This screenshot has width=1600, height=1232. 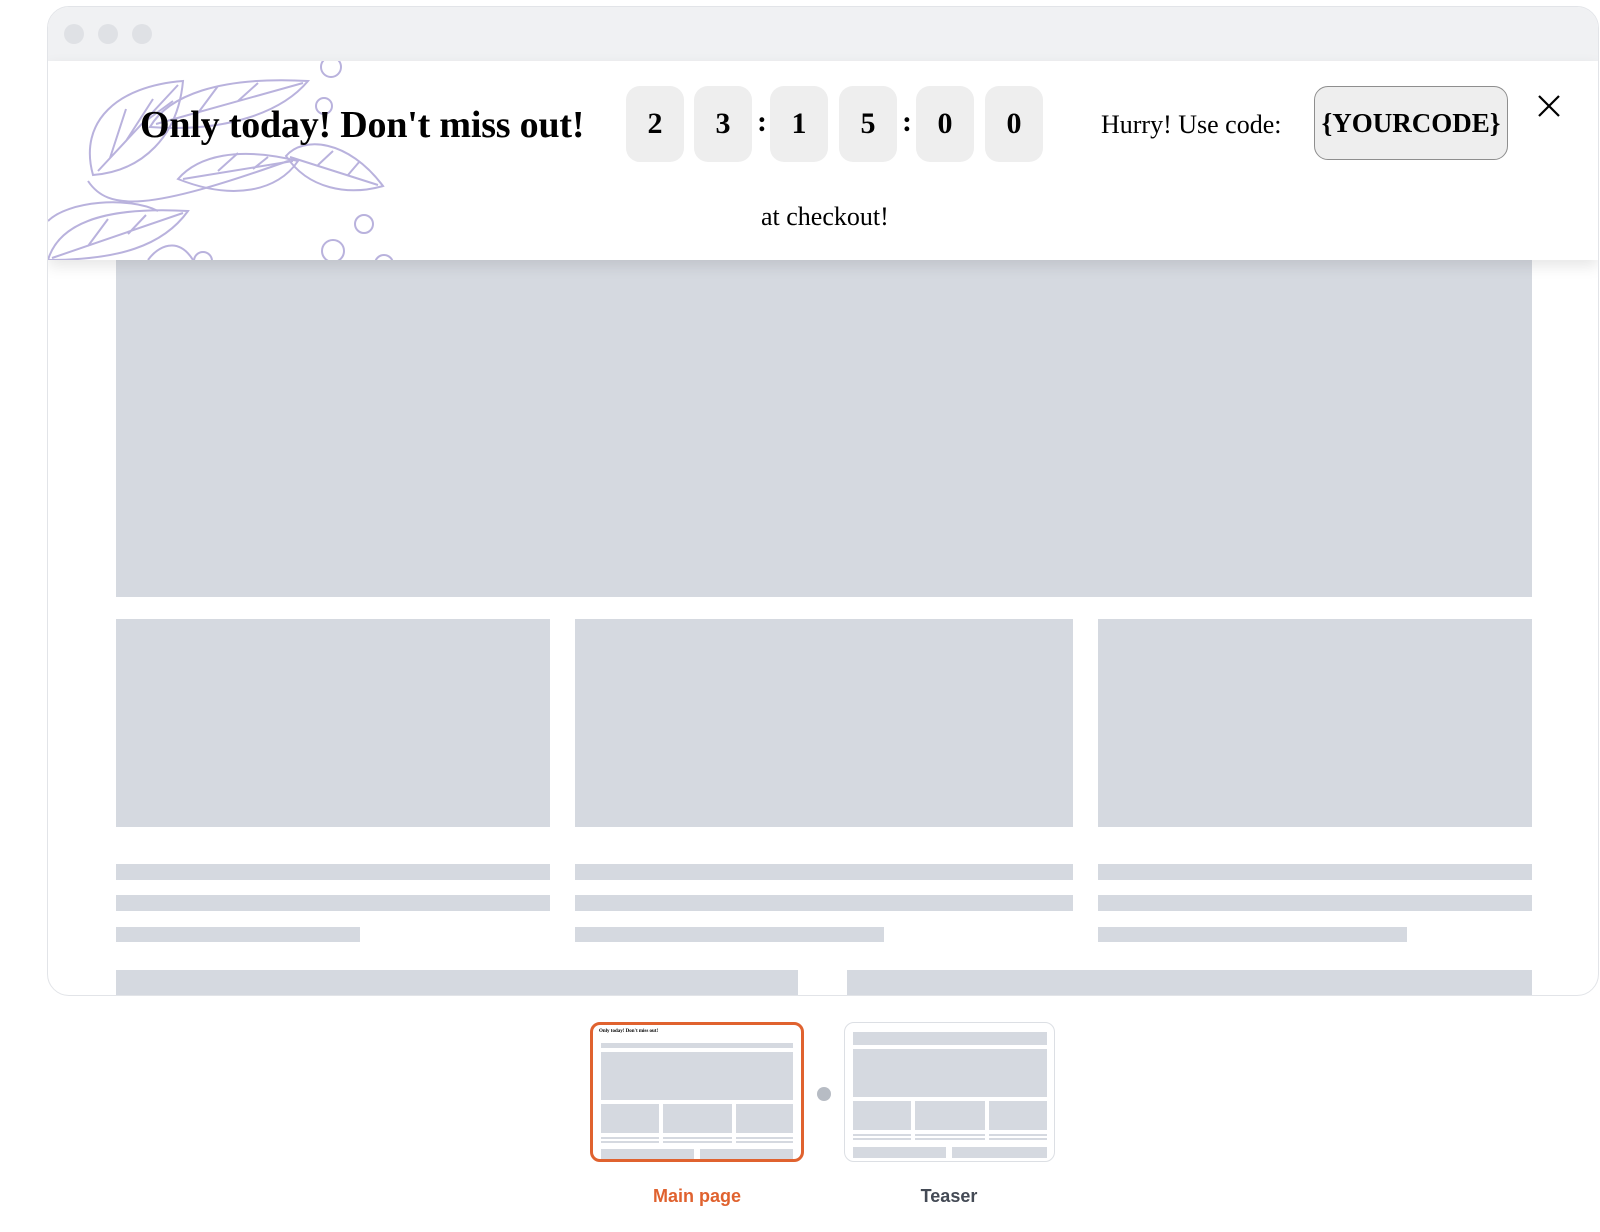 I want to click on thumbnail-separator-dot, so click(x=824, y=1094).